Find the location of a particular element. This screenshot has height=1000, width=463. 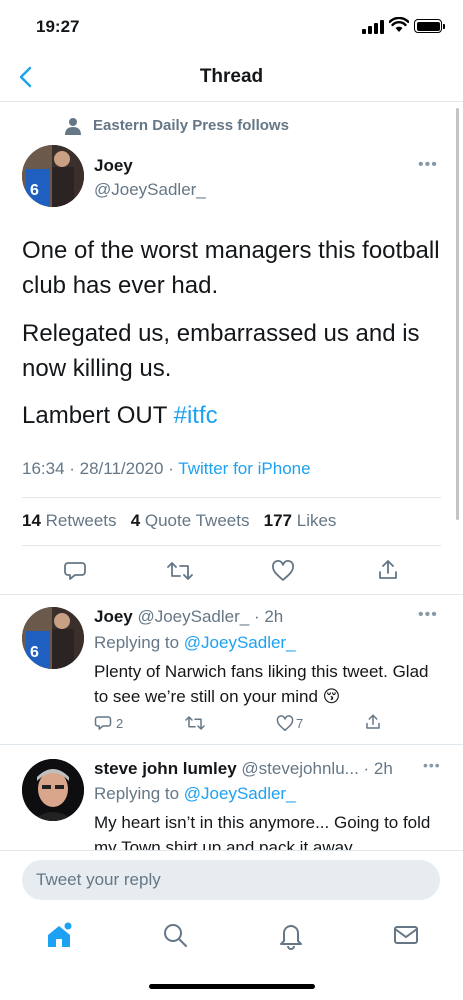

social-context: Eastern Daily Press follows is located at coordinates (191, 125).